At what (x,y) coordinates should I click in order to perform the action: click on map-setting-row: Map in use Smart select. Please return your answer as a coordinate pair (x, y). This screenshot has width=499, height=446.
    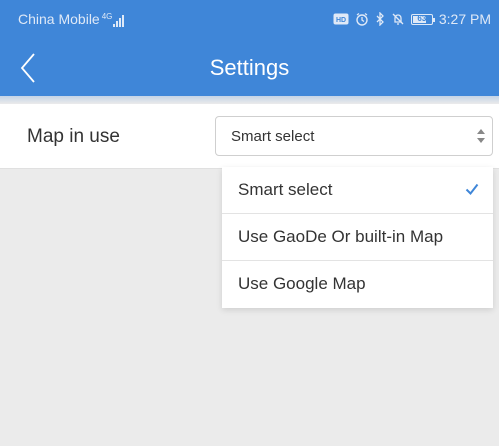
    Looking at the image, I should click on (249, 136).